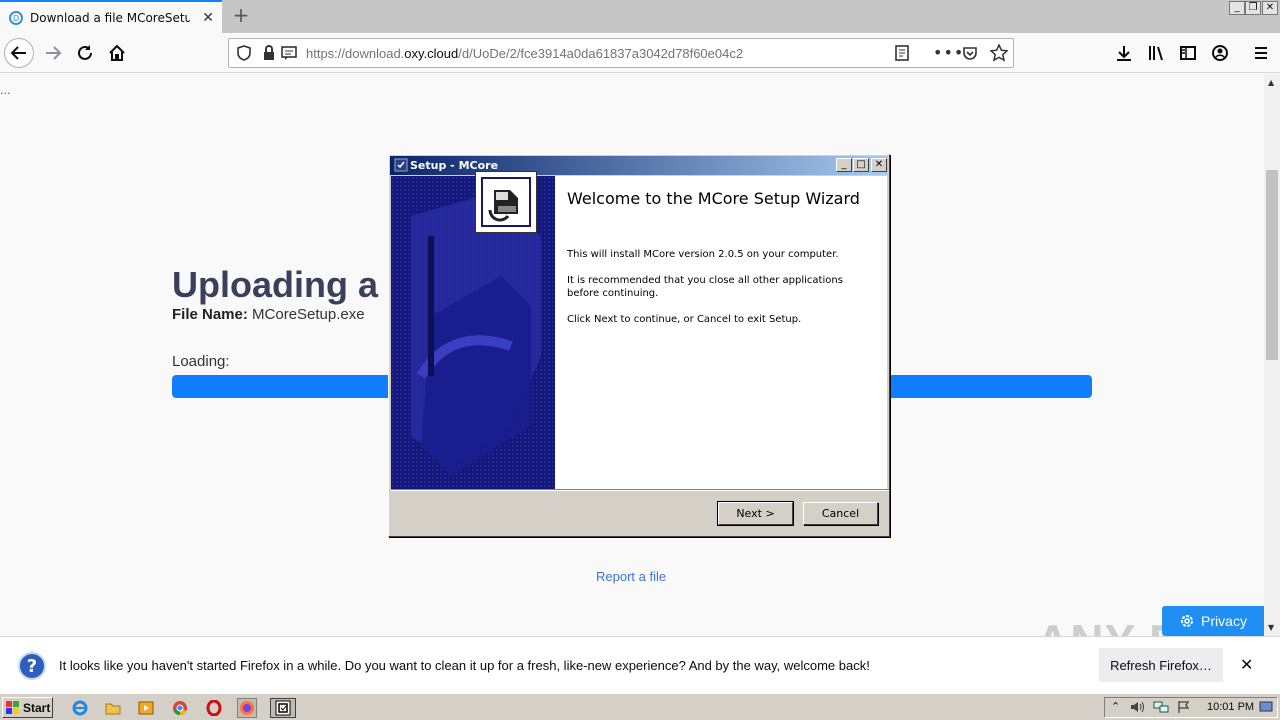  What do you see at coordinates (431, 53) in the screenshot?
I see `url-host: oxy.cloud` at bounding box center [431, 53].